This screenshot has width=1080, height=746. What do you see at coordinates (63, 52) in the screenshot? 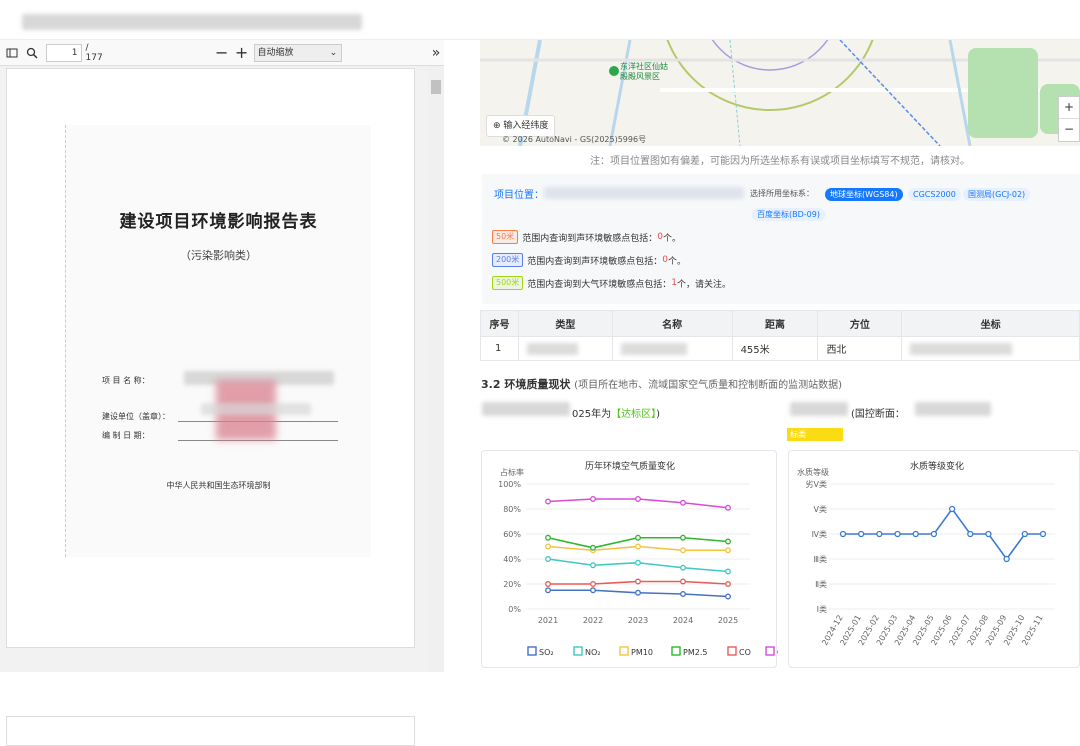
I see `page-number-input: 1` at bounding box center [63, 52].